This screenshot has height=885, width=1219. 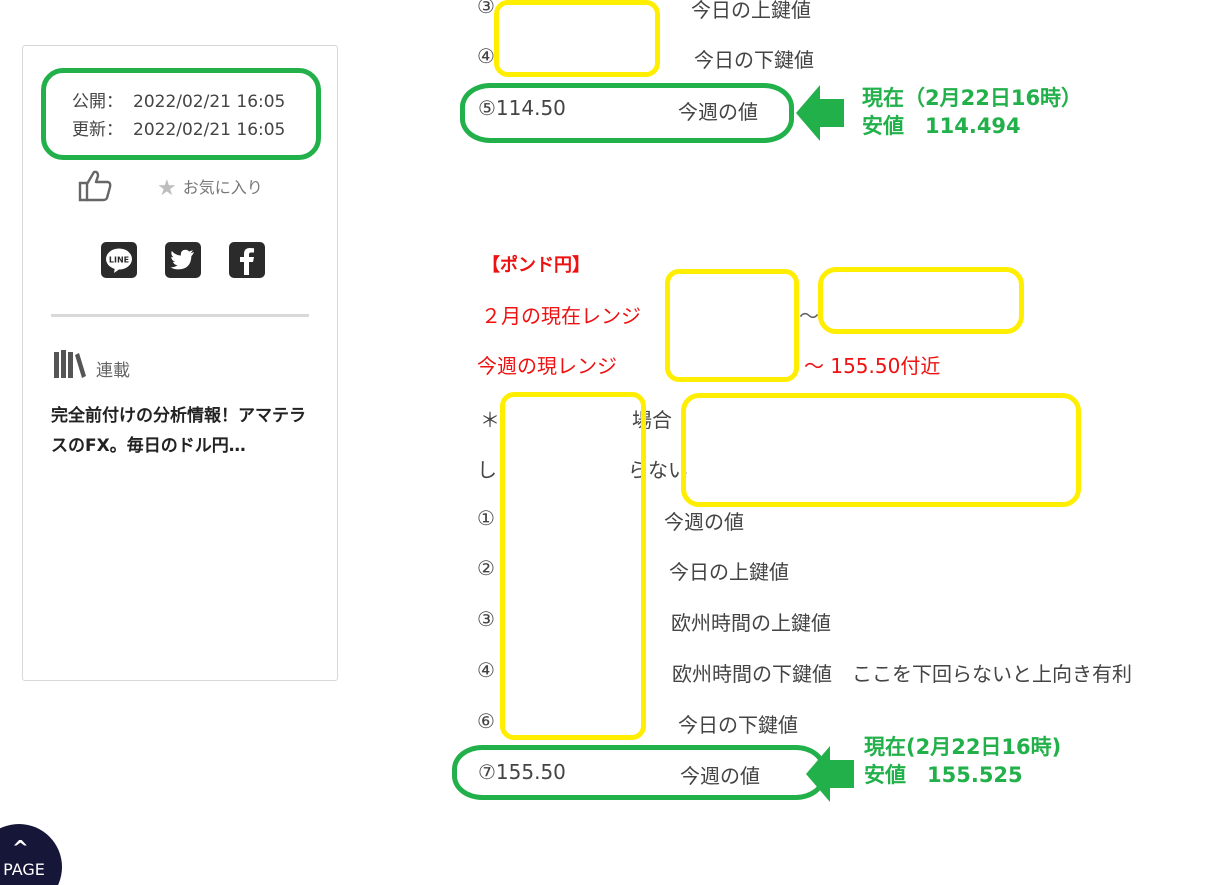 I want to click on usdjpy-line-4: ④, so click(x=486, y=56).